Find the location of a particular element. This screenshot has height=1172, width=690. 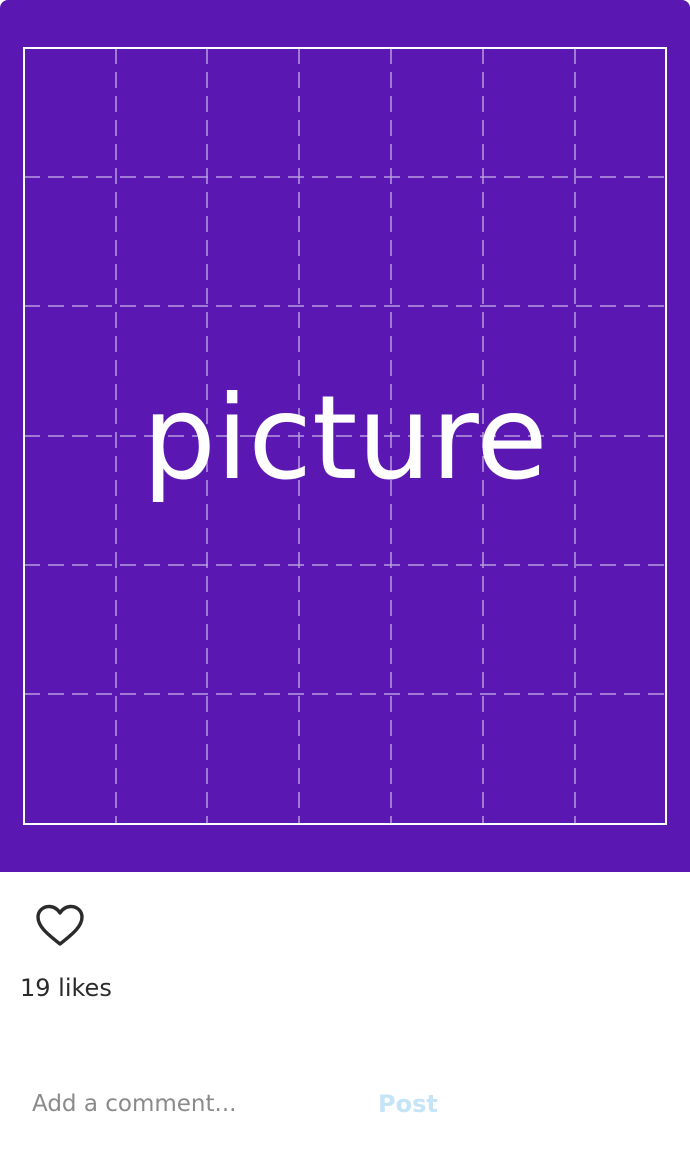

image-placeholder-label: picture is located at coordinates (344, 438).